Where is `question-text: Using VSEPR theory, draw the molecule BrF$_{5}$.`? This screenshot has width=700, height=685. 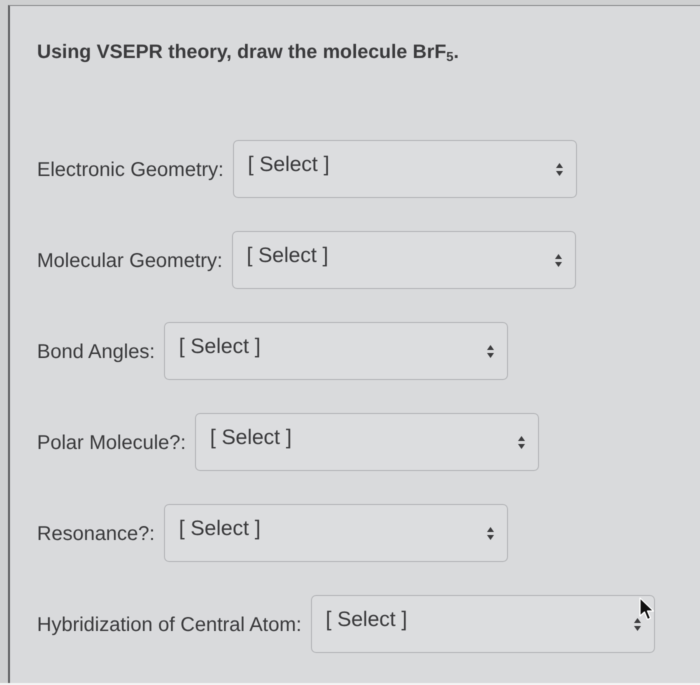
question-text: Using VSEPR theory, draw the molecule BrF$_{5}$. is located at coordinates (248, 52).